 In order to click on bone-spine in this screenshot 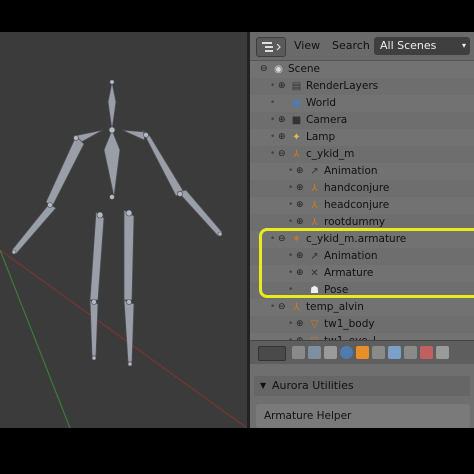, I will do `click(112, 163)`.